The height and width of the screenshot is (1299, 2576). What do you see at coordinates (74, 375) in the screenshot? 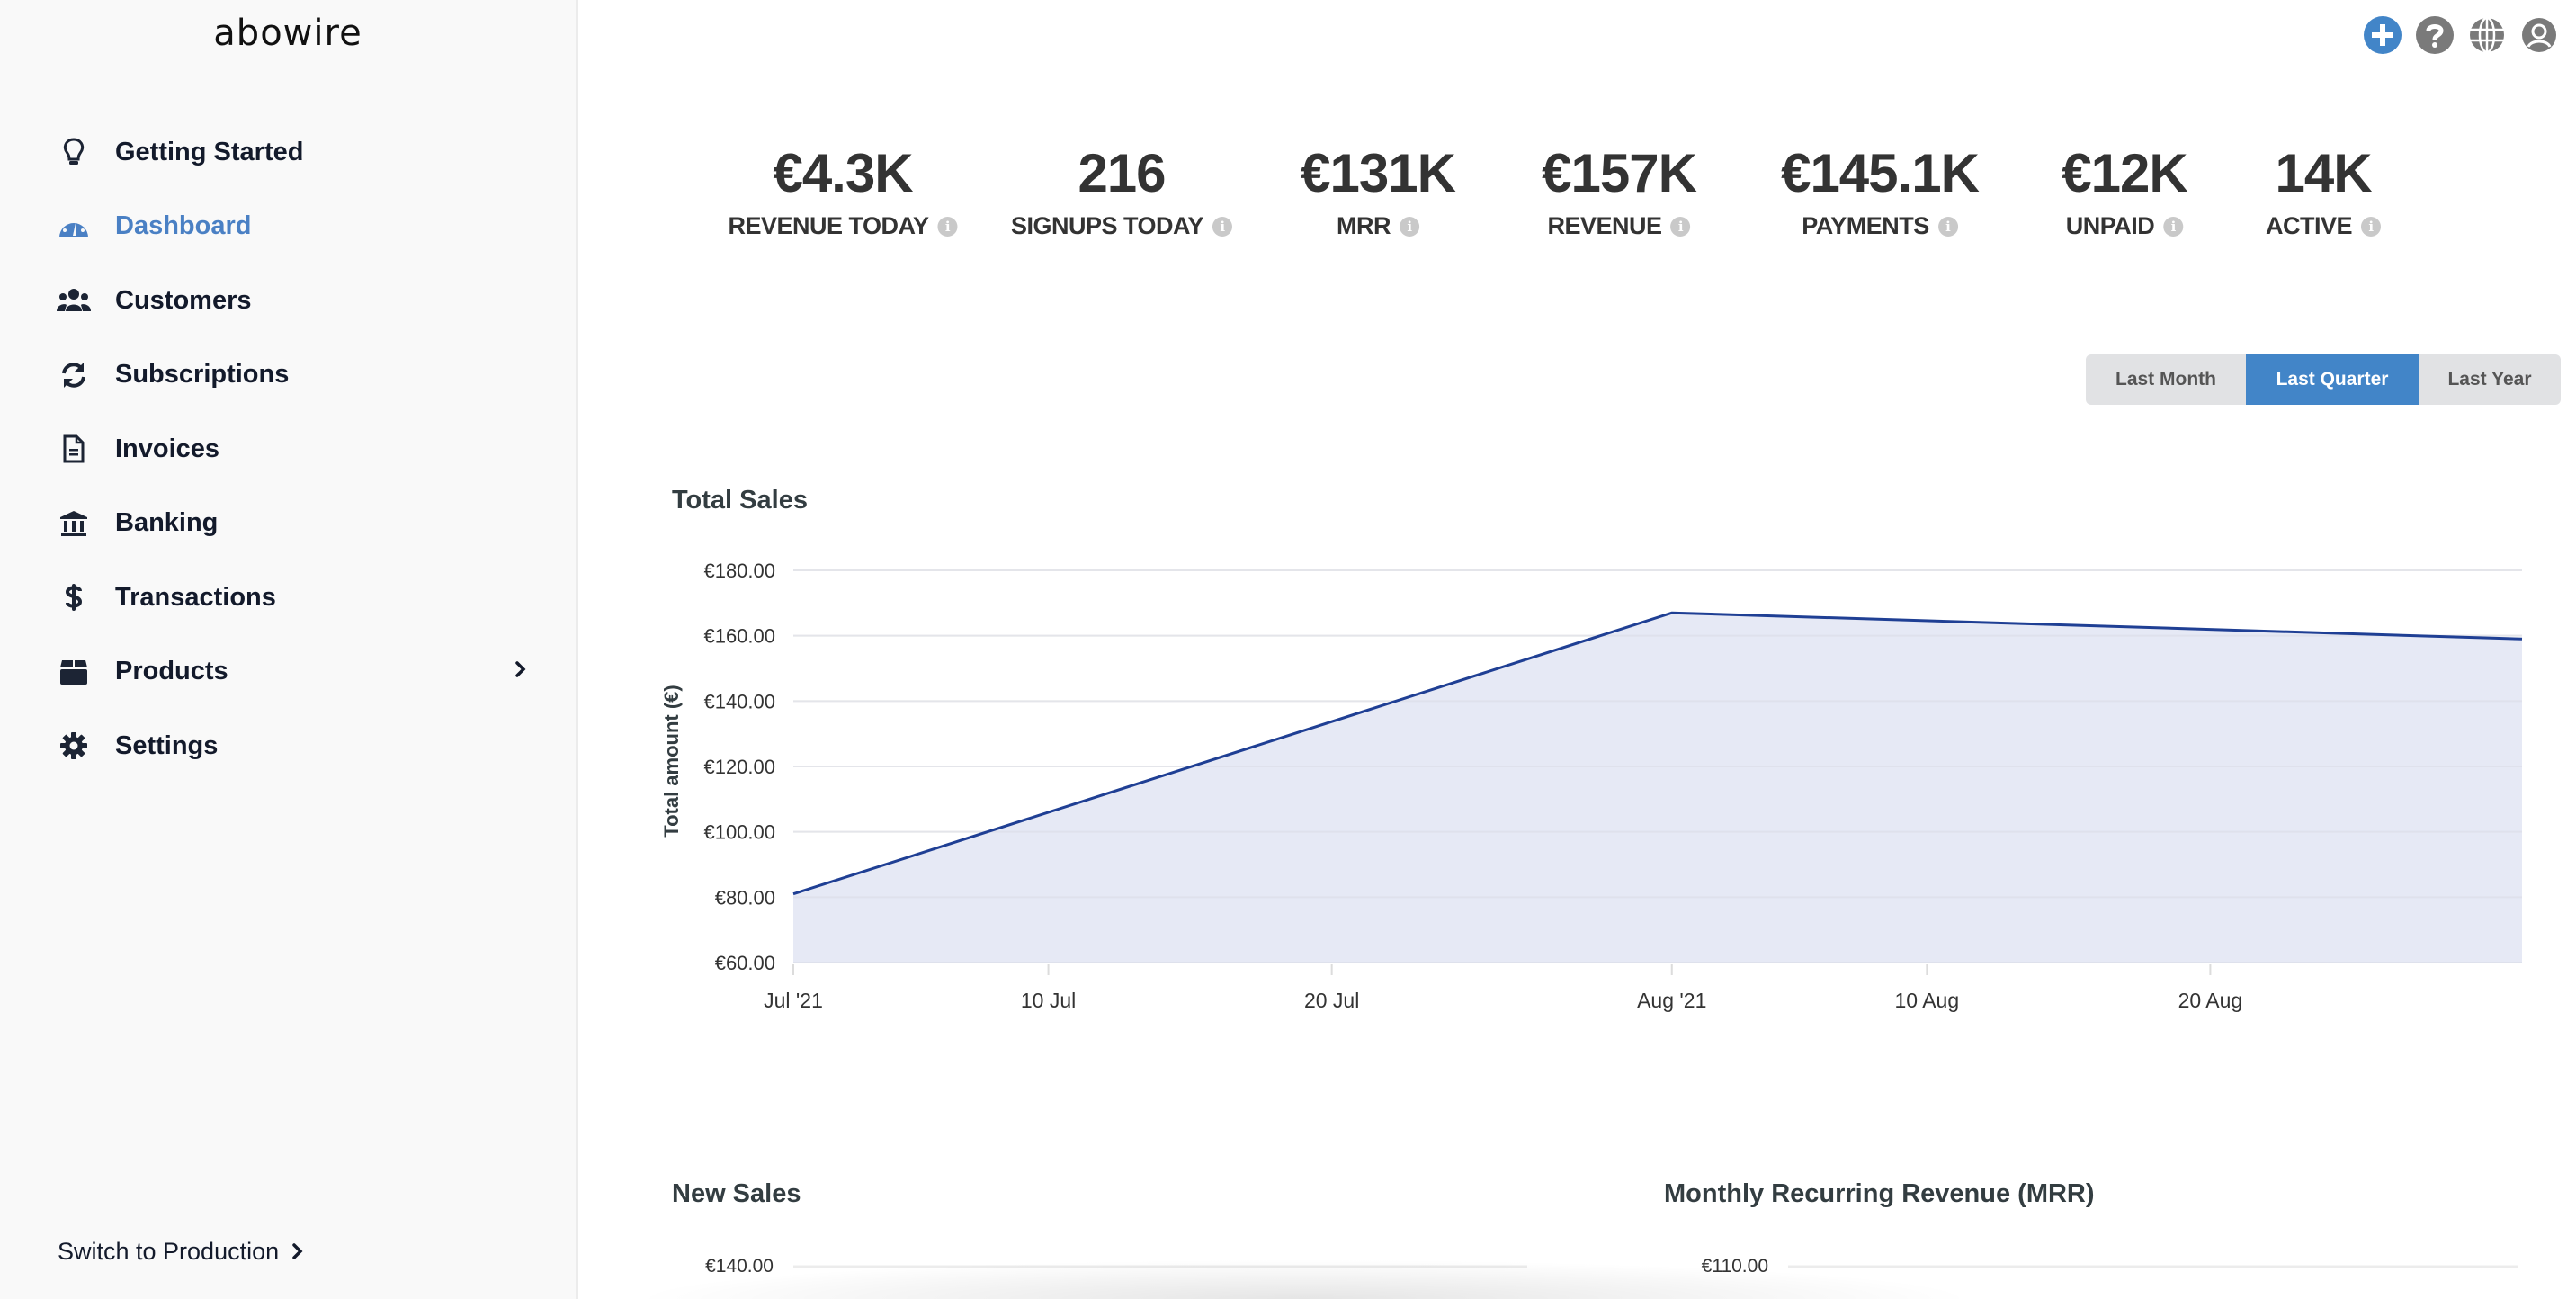
I see `sync-icon` at bounding box center [74, 375].